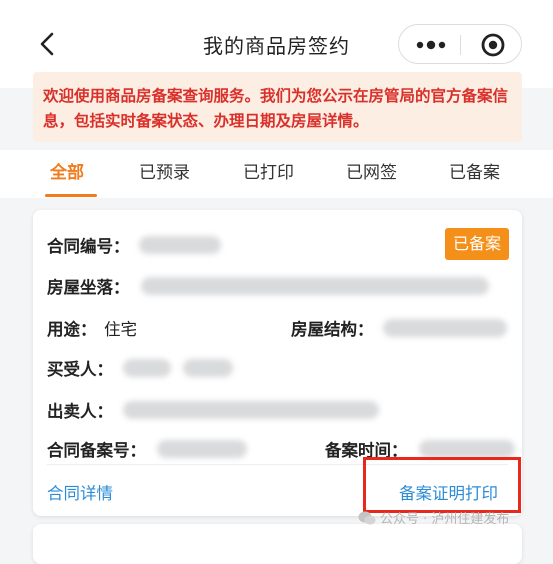 The width and height of the screenshot is (553, 564). Describe the element at coordinates (277, 544) in the screenshot. I see `contract-card-next` at that location.